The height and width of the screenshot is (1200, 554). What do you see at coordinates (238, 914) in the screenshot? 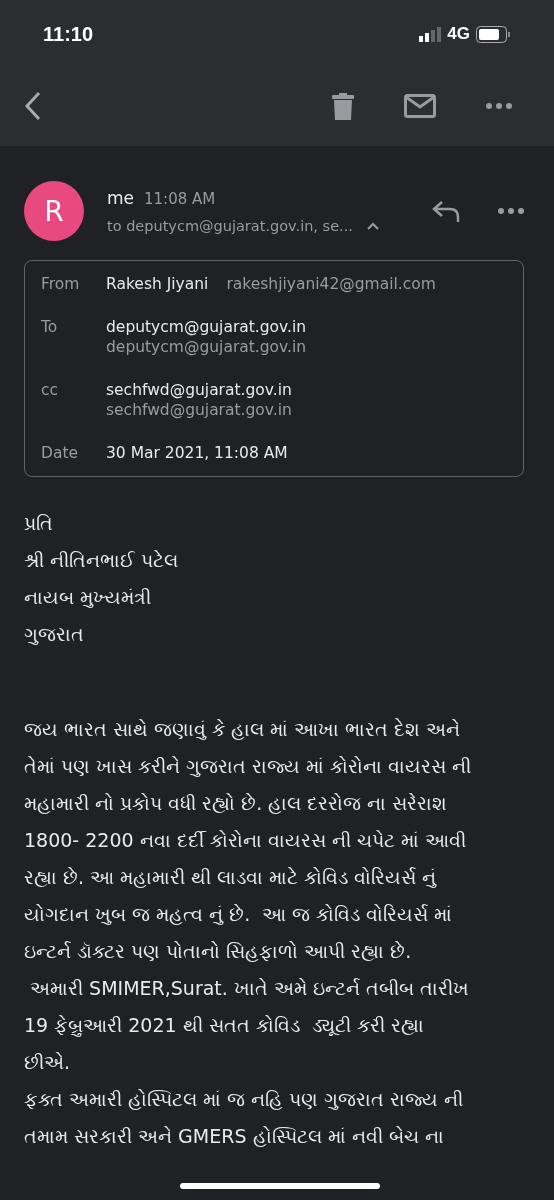
I see `body-text-line: યોગદાન ખુબ જ મહત્વ નું છે. આ જ કોવિડ વોરિયર્સ માં` at bounding box center [238, 914].